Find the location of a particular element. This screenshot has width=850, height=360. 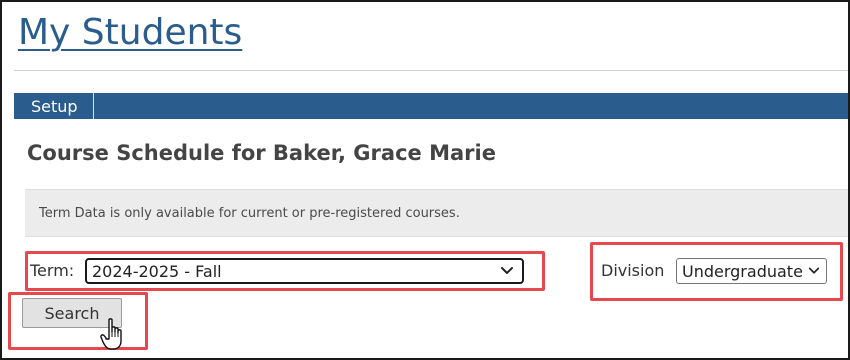

header-divider is located at coordinates (431, 70).